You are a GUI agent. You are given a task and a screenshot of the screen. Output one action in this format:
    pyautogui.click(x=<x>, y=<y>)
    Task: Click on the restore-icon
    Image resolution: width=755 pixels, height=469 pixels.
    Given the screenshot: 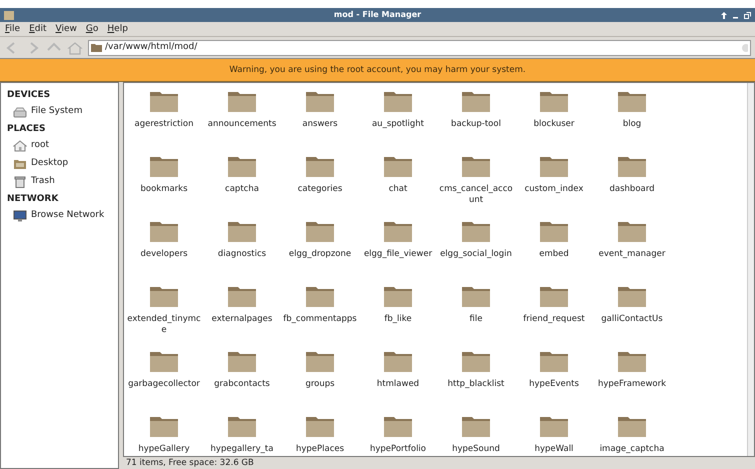 What is the action you would take?
    pyautogui.click(x=747, y=15)
    